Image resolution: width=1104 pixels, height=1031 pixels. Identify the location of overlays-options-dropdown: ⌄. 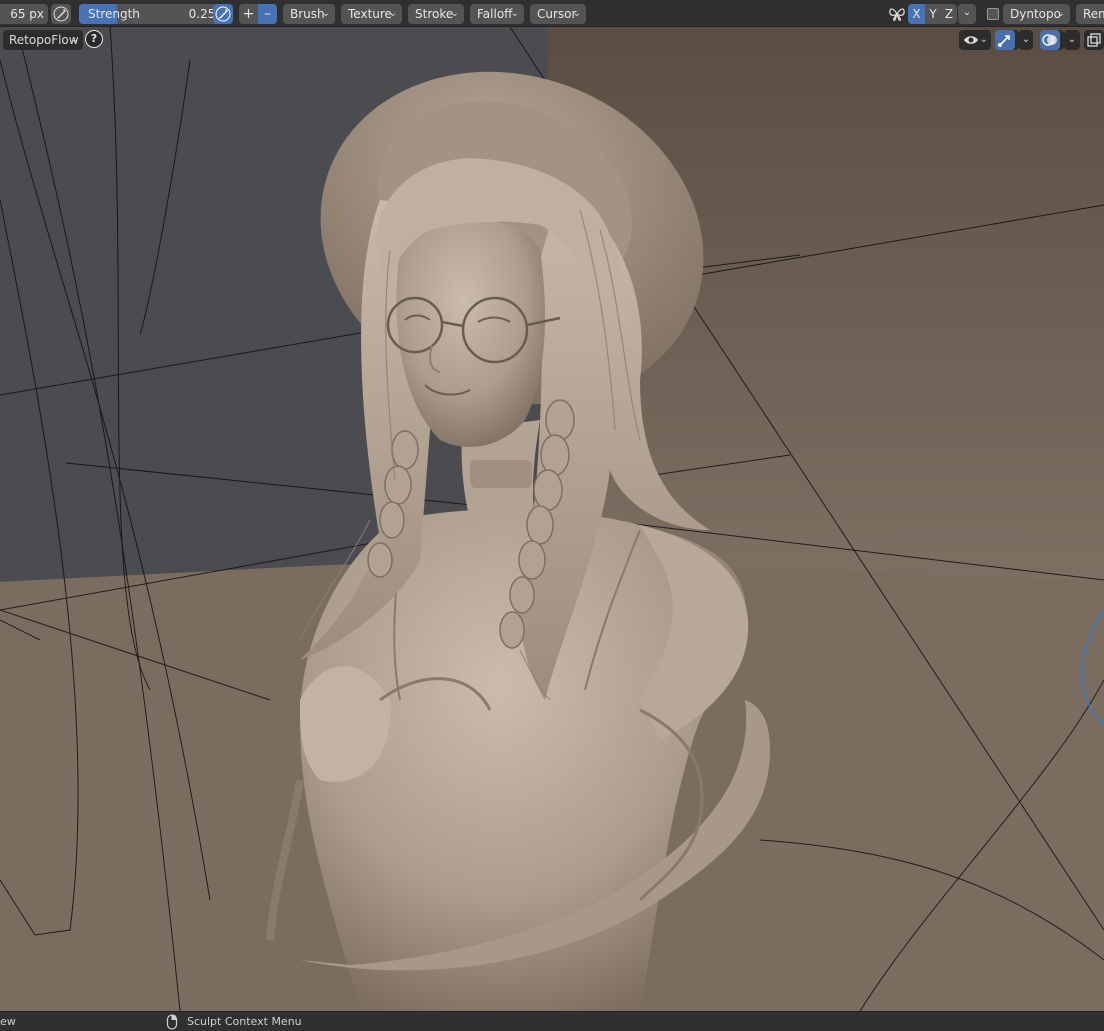
(1072, 40).